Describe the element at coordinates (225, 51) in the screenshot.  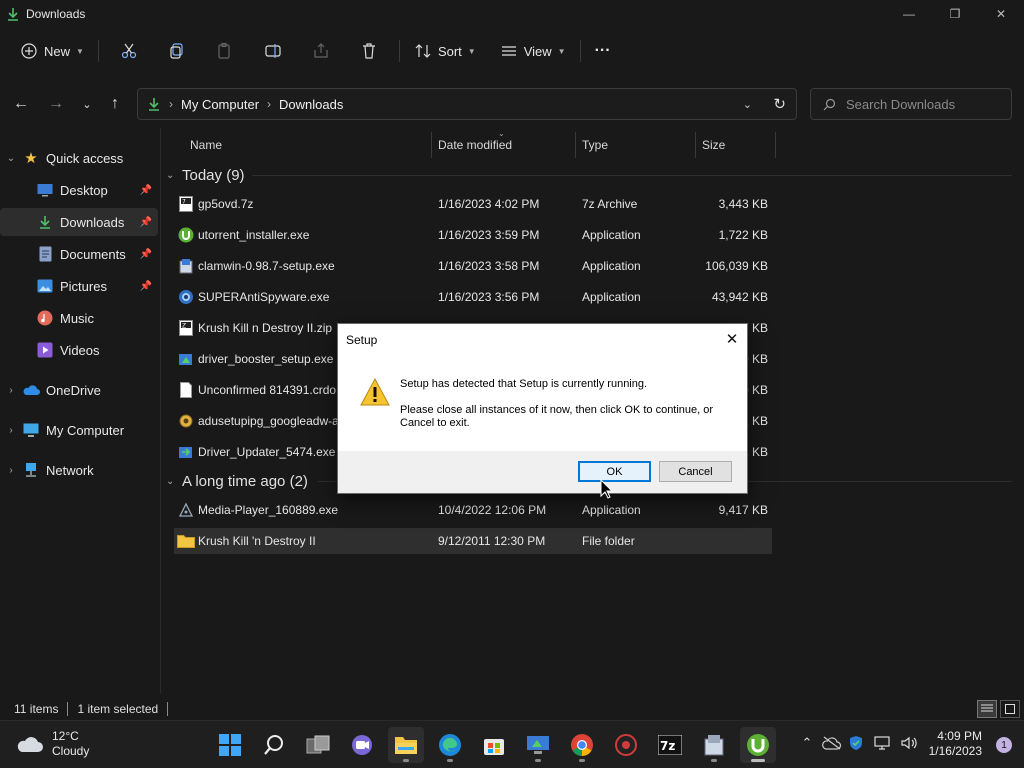
I see `paste-button` at that location.